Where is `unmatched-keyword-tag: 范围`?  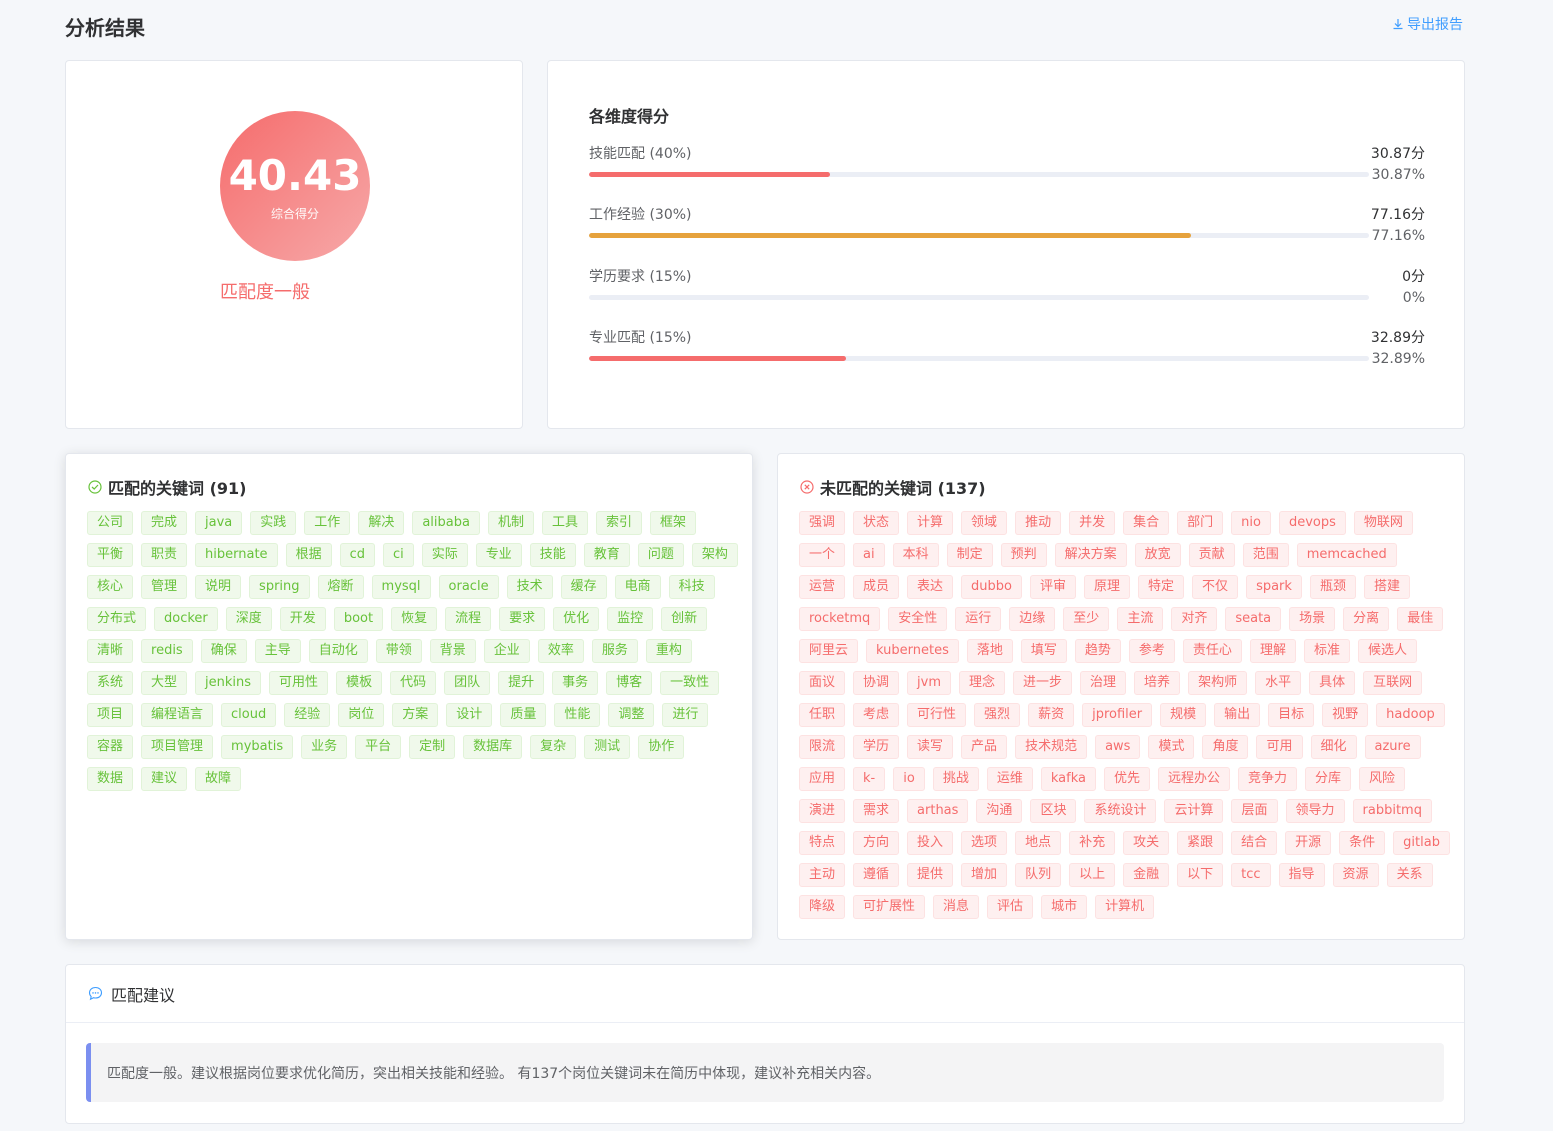
unmatched-keyword-tag: 范围 is located at coordinates (1265, 555).